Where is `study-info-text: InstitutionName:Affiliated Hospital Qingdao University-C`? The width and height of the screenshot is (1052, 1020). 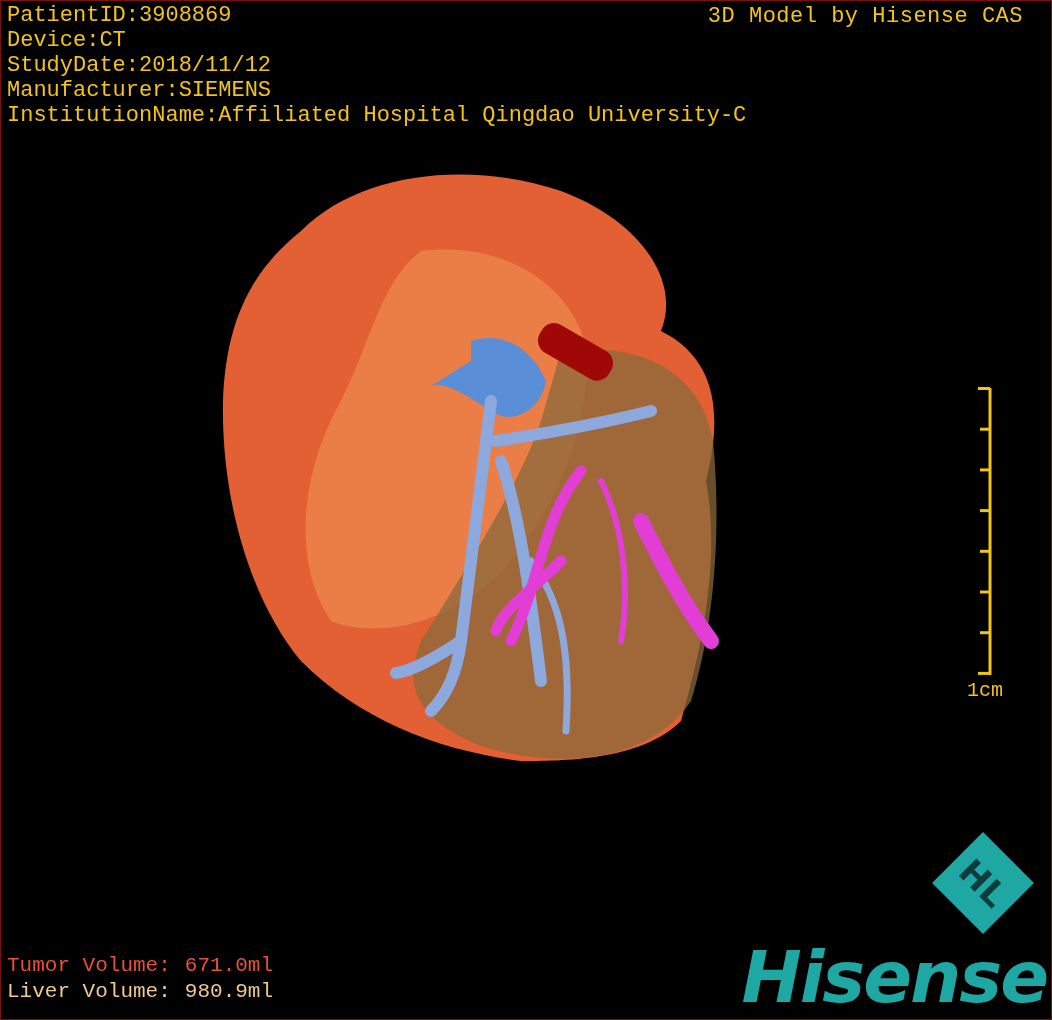 study-info-text: InstitutionName:Affiliated Hospital Qingdao University-C is located at coordinates (377, 115).